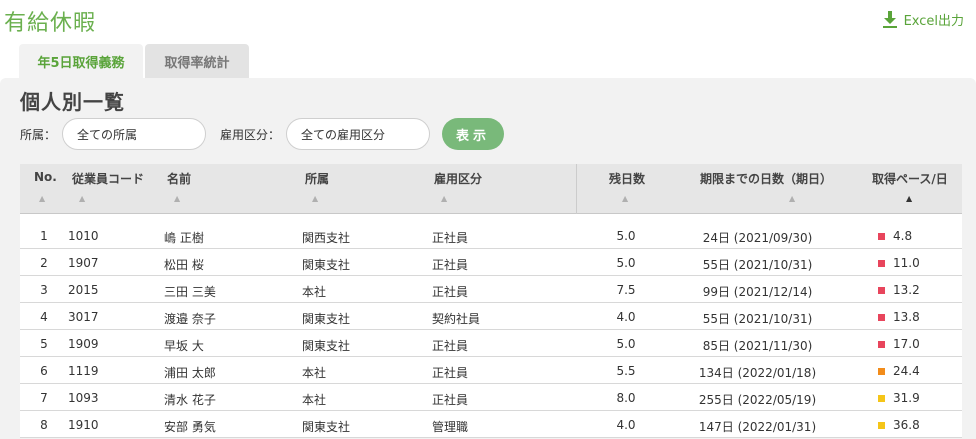 The image size is (976, 439). Describe the element at coordinates (909, 198) in the screenshot. I see `sort-pace-icon: ▲` at that location.